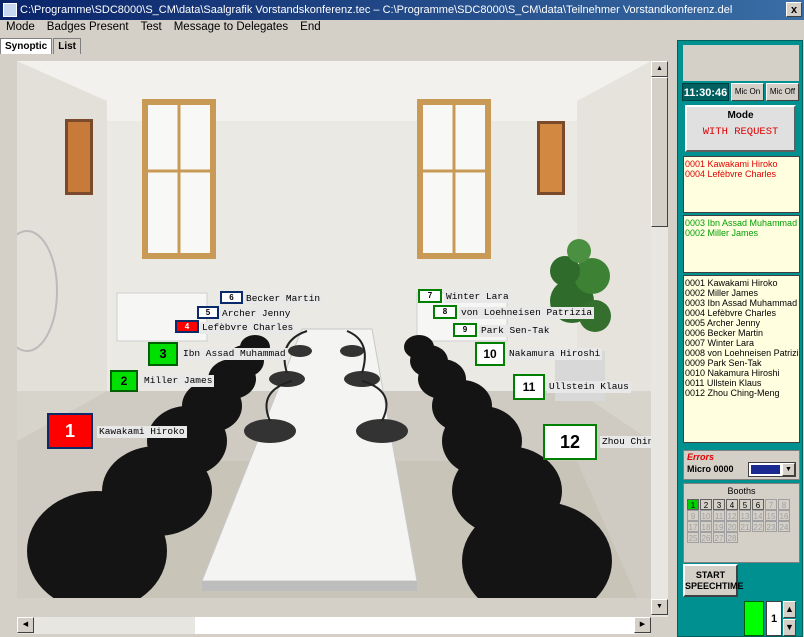  Describe the element at coordinates (490, 354) in the screenshot. I see `seat-10: 10` at that location.